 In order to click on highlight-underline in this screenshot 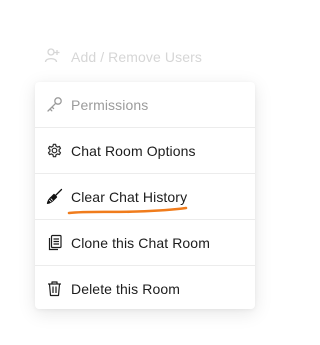, I will do `click(127, 210)`.